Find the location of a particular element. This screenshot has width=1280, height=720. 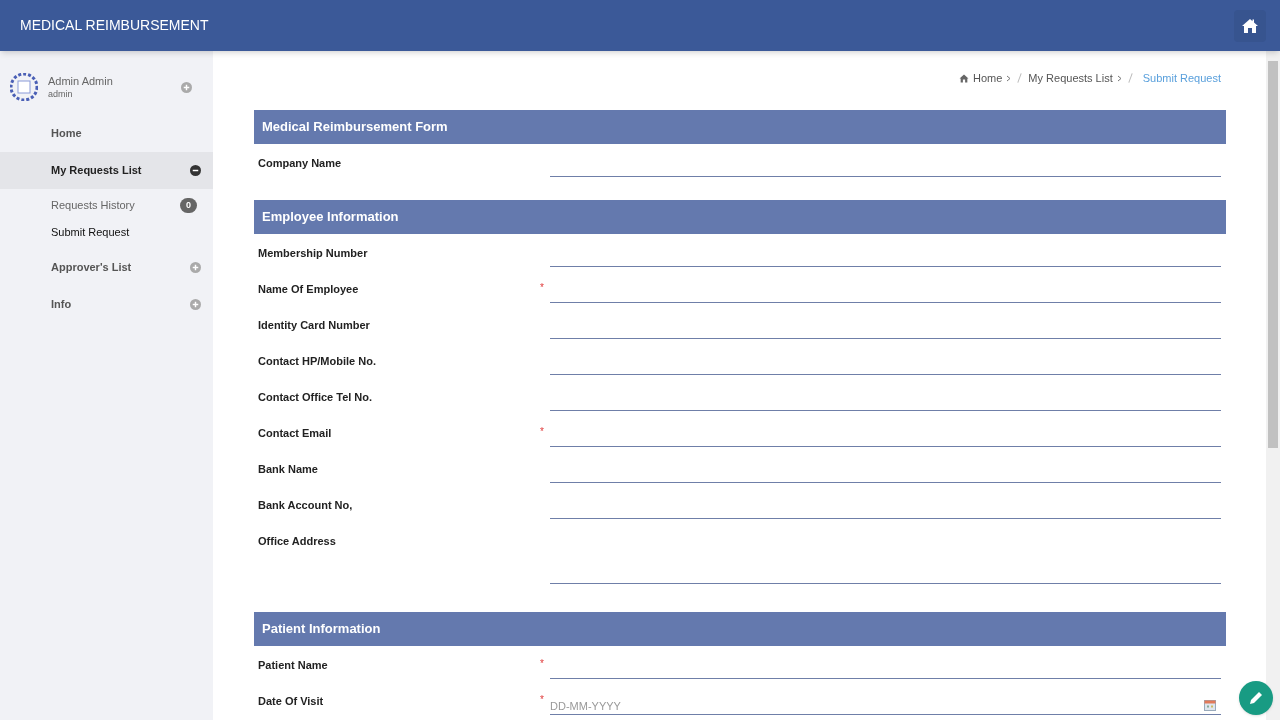

field-label: Name Of Employee is located at coordinates (309, 289).